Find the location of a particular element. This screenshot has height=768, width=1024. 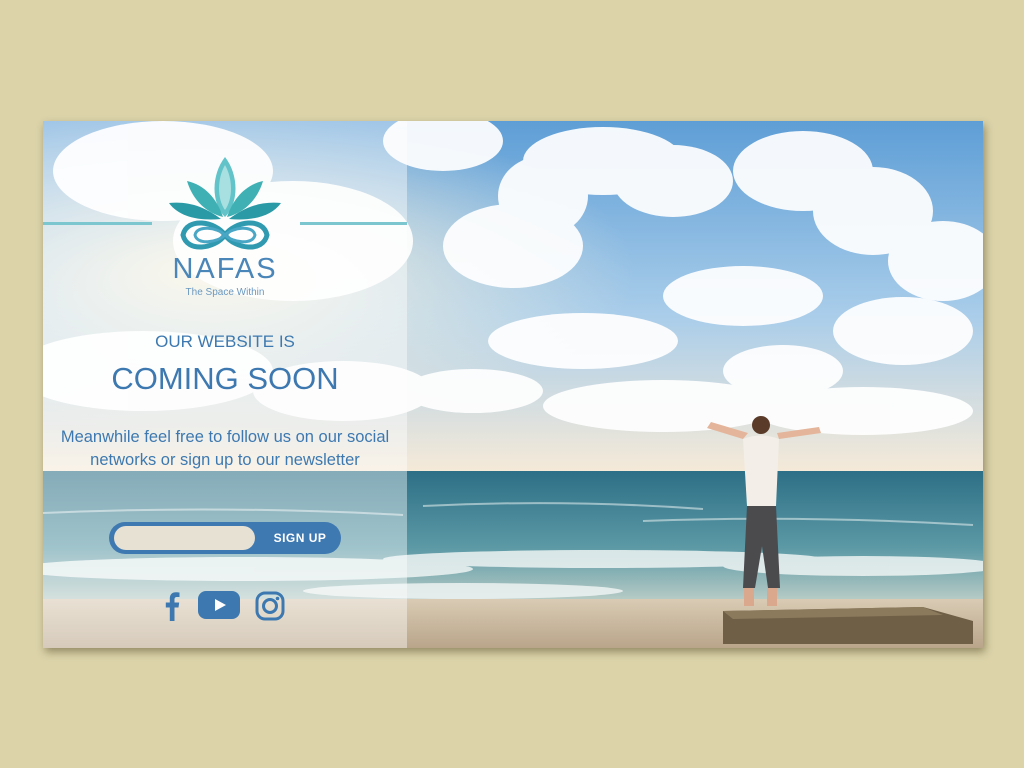

brand-tagline: The Space Within is located at coordinates (225, 292).